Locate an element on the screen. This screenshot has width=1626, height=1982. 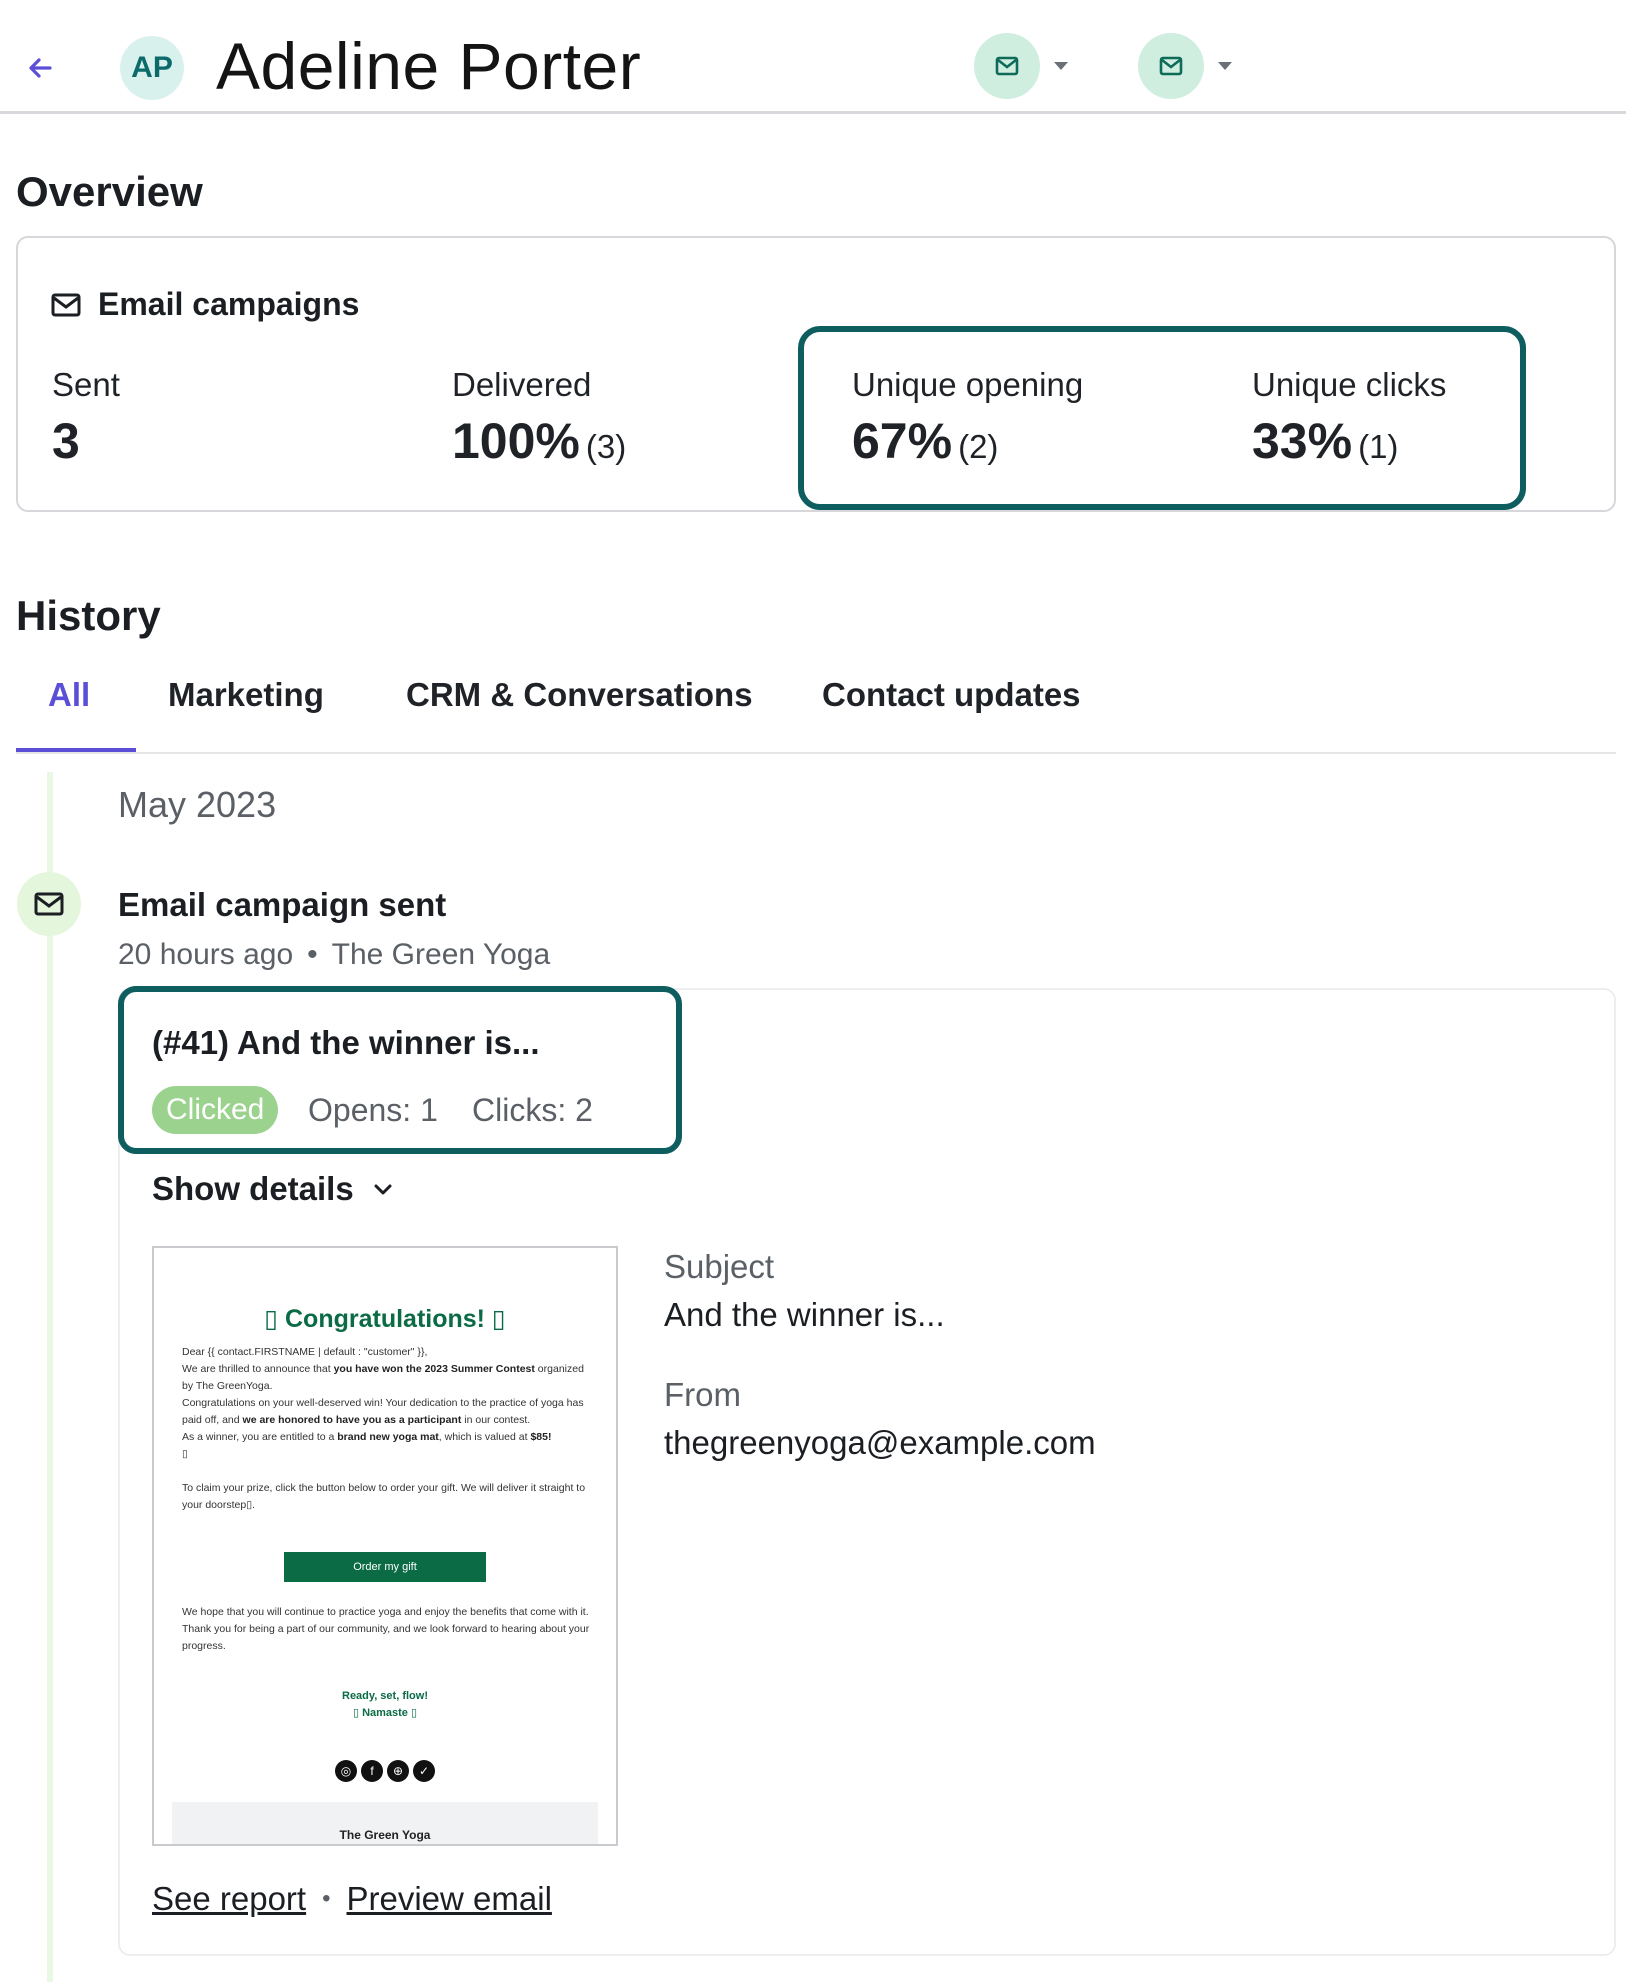
stat-label: Sent is located at coordinates (86, 384).